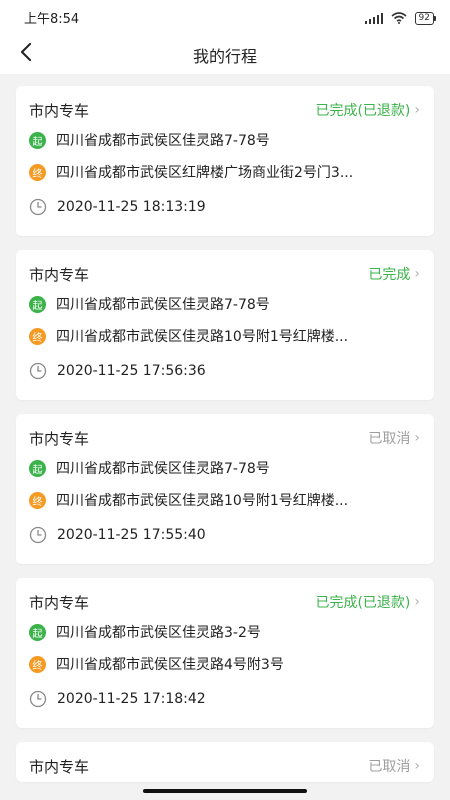  Describe the element at coordinates (52, 19) in the screenshot. I see `status-time: 上午8:54` at that location.